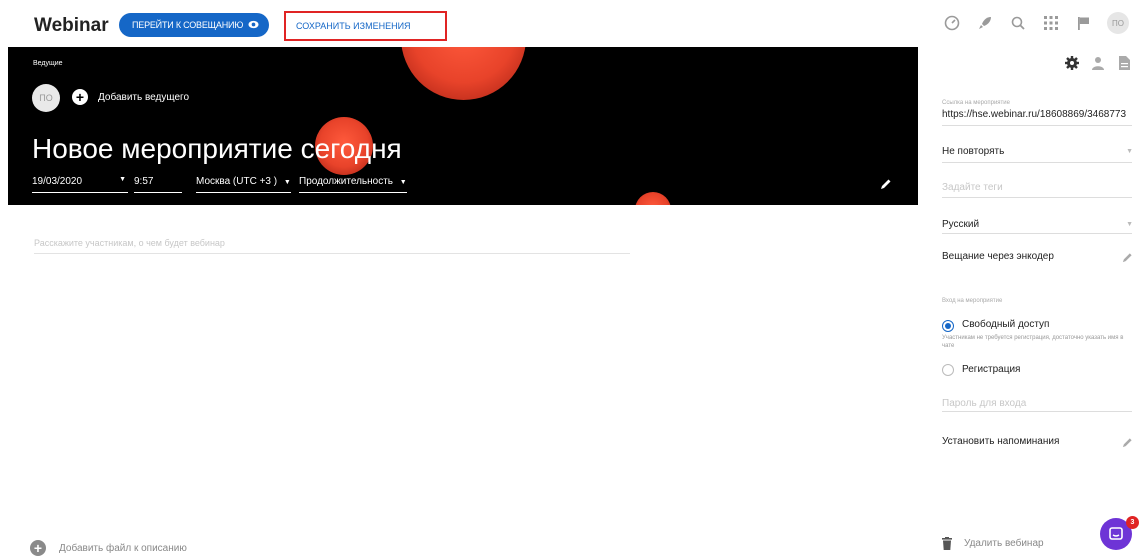 The image size is (1145, 556). Describe the element at coordinates (1018, 23) in the screenshot. I see `search-icon` at that location.